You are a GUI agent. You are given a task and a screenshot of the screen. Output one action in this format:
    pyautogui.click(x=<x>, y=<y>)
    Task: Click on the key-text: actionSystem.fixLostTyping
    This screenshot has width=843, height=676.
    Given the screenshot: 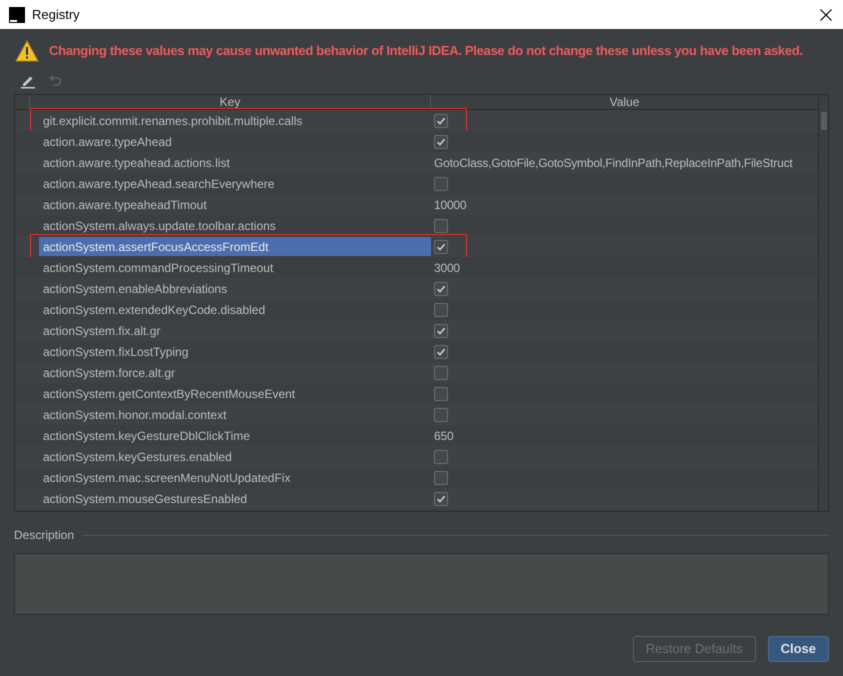 What is the action you would take?
    pyautogui.click(x=115, y=352)
    